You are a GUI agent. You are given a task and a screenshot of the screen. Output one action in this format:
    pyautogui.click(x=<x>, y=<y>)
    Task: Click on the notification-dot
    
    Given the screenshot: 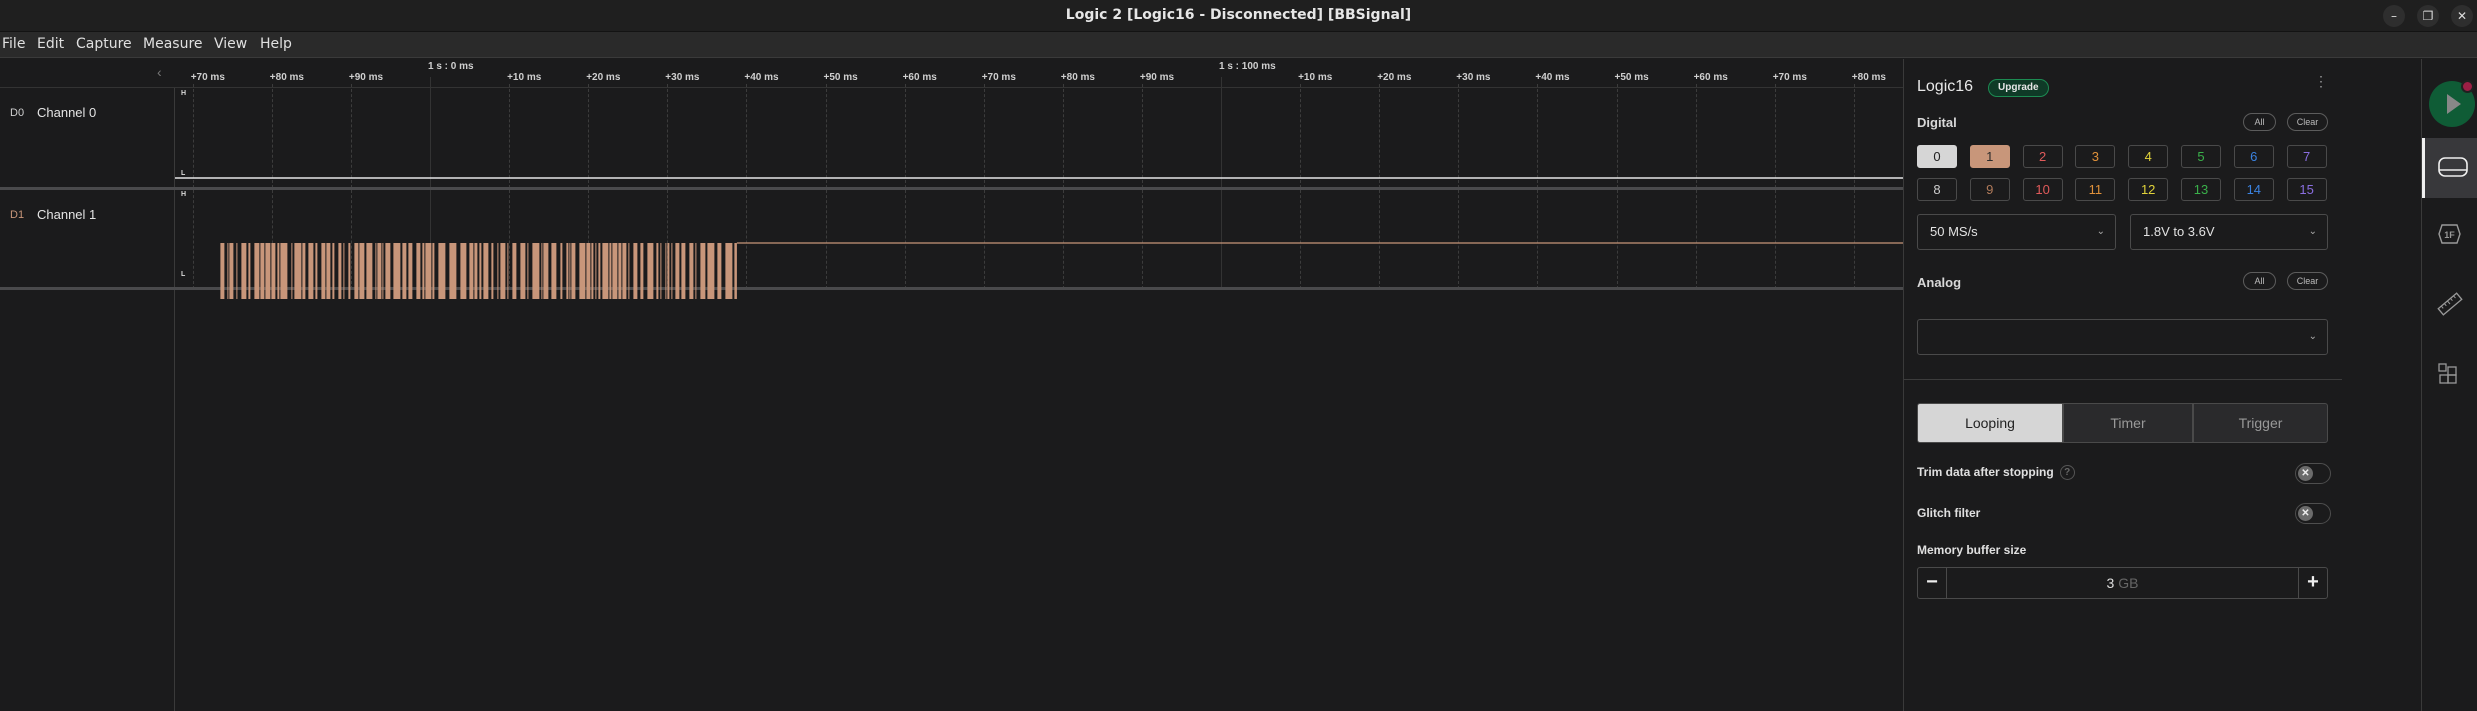 What is the action you would take?
    pyautogui.click(x=2467, y=86)
    